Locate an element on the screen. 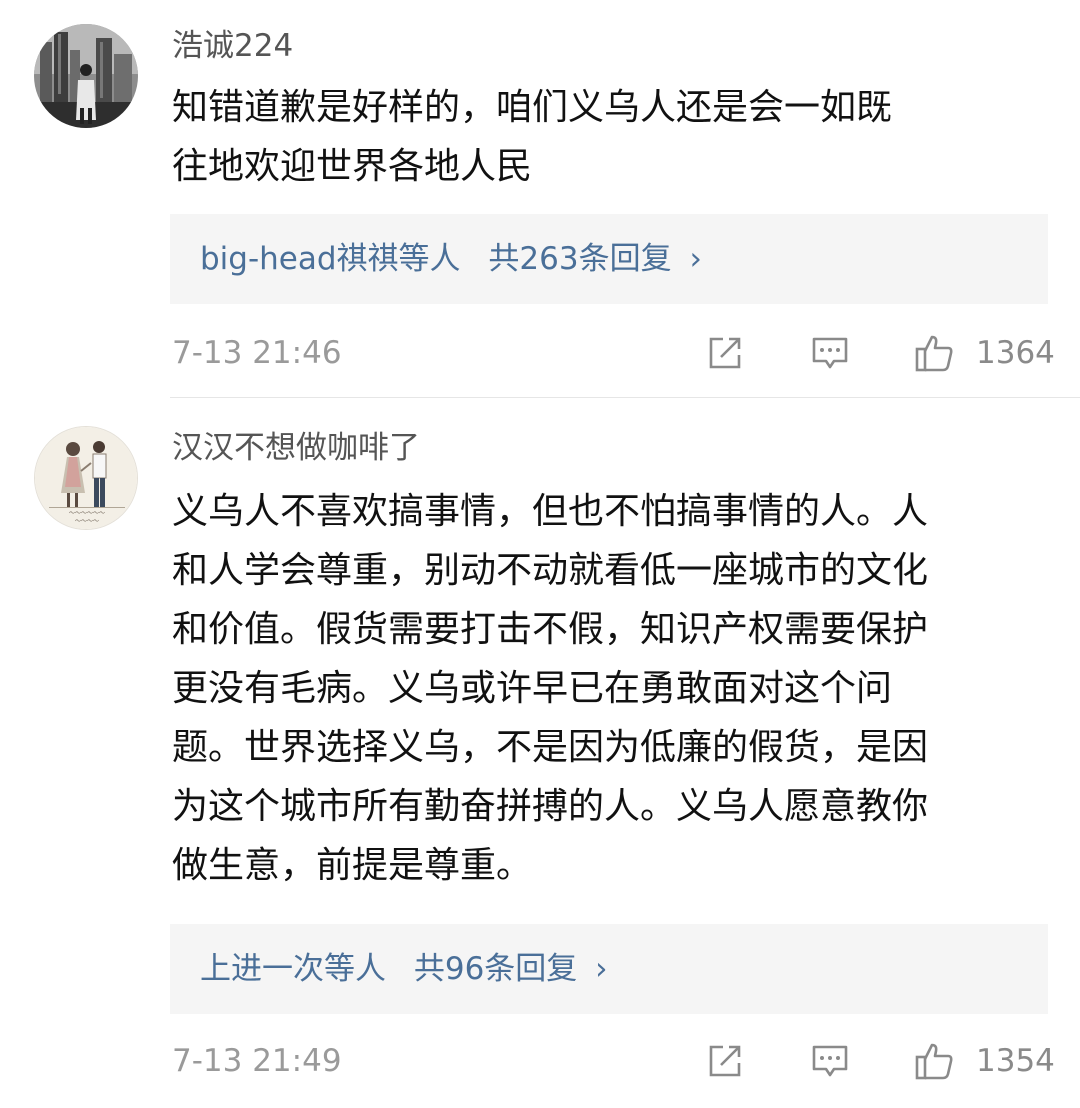 This screenshot has height=1108, width=1080. reply-users: 上进一次等人 is located at coordinates (293, 969).